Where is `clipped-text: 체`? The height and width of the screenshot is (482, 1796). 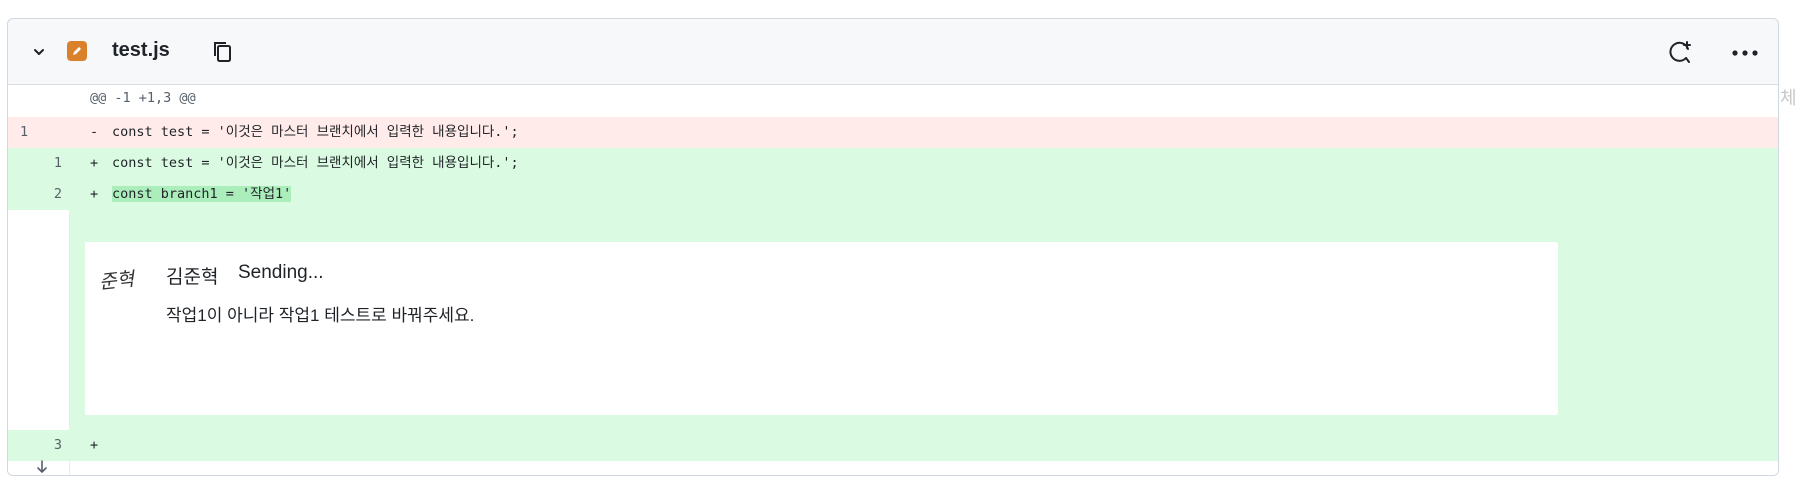 clipped-text: 체 is located at coordinates (1788, 98).